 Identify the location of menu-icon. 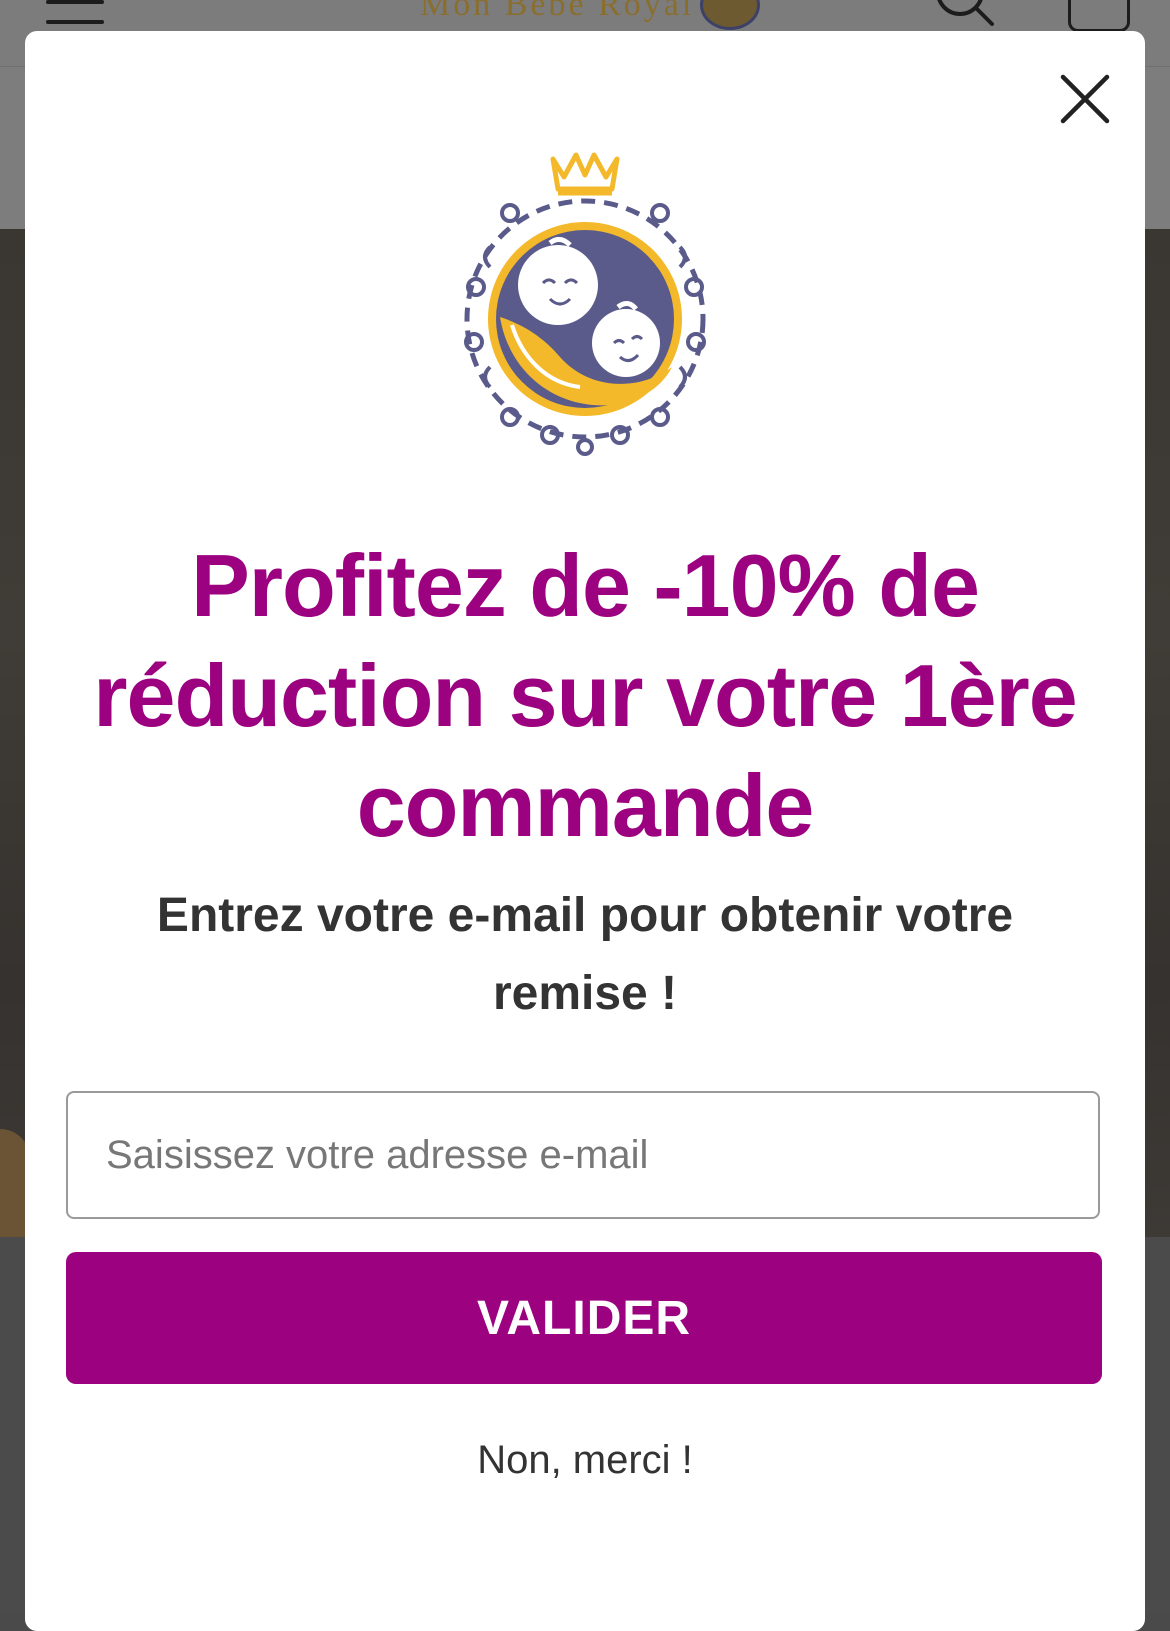
(75, 15).